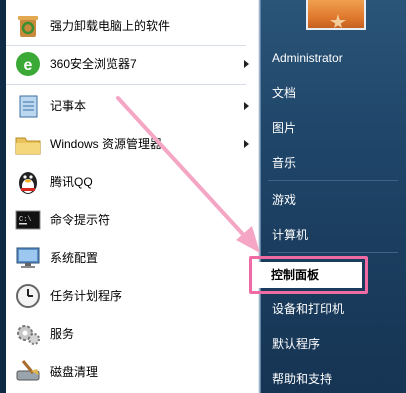 This screenshot has width=406, height=393. Describe the element at coordinates (68, 106) in the screenshot. I see `program-label: 记事本` at that location.